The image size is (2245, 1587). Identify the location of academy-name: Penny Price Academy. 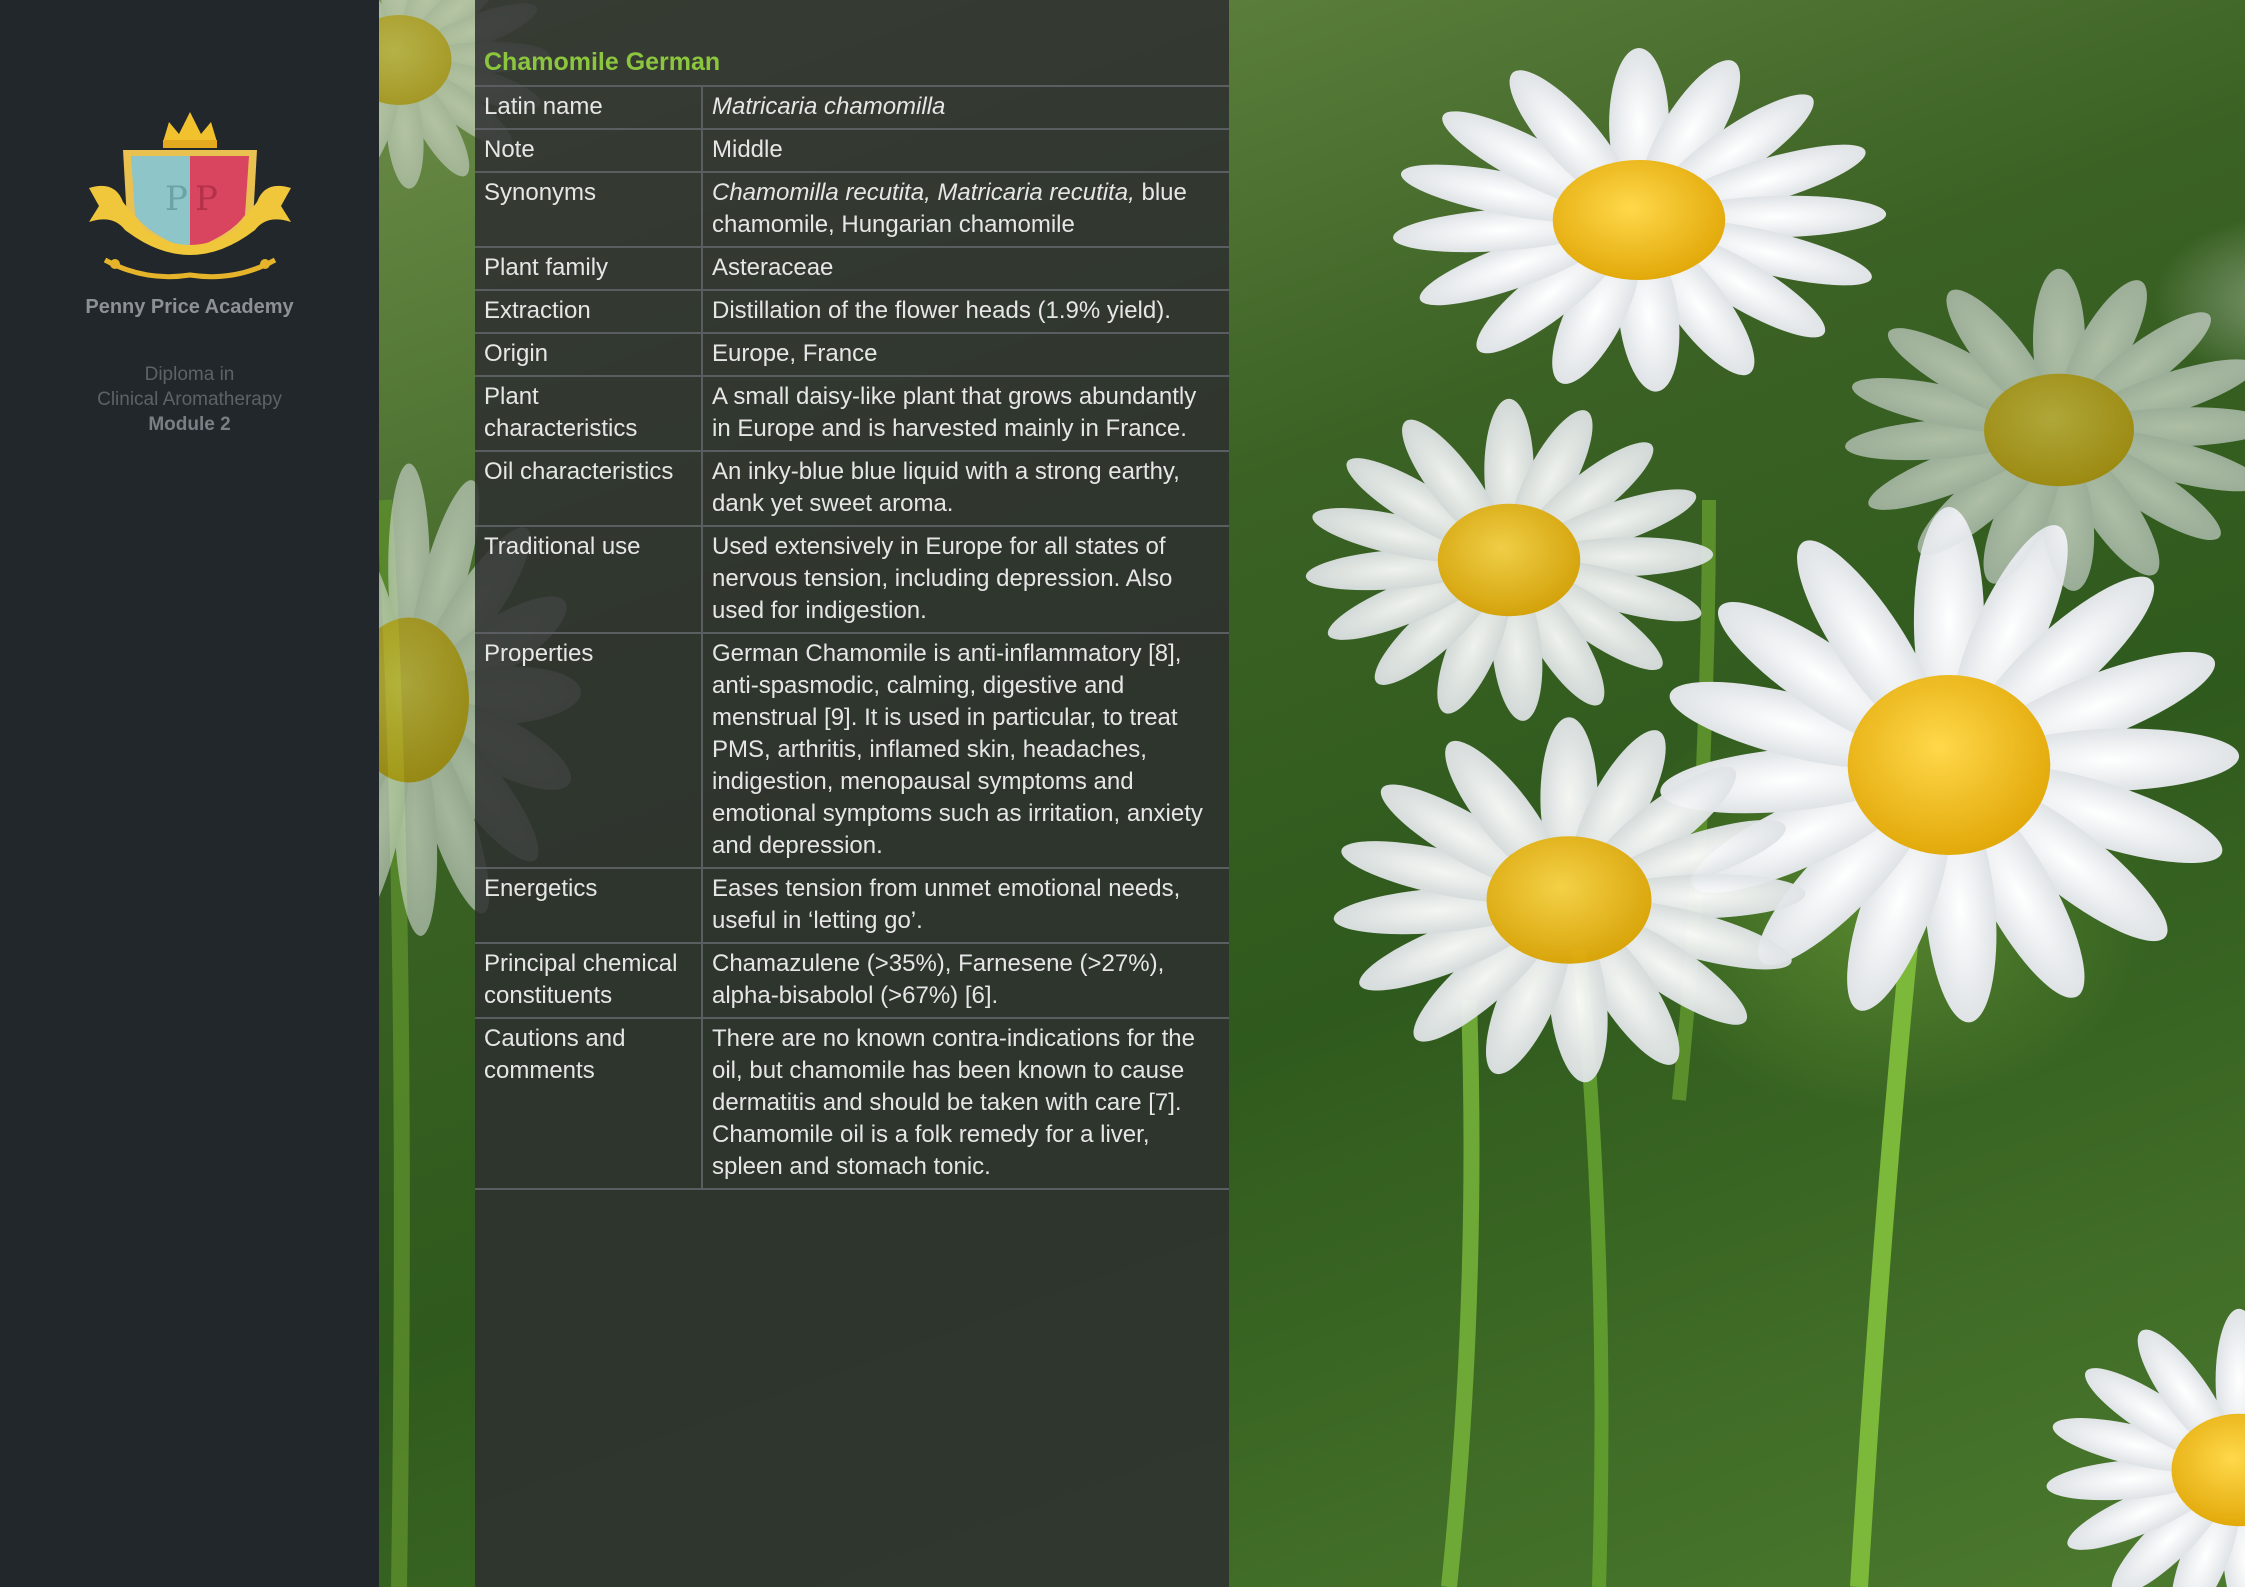
(189, 307).